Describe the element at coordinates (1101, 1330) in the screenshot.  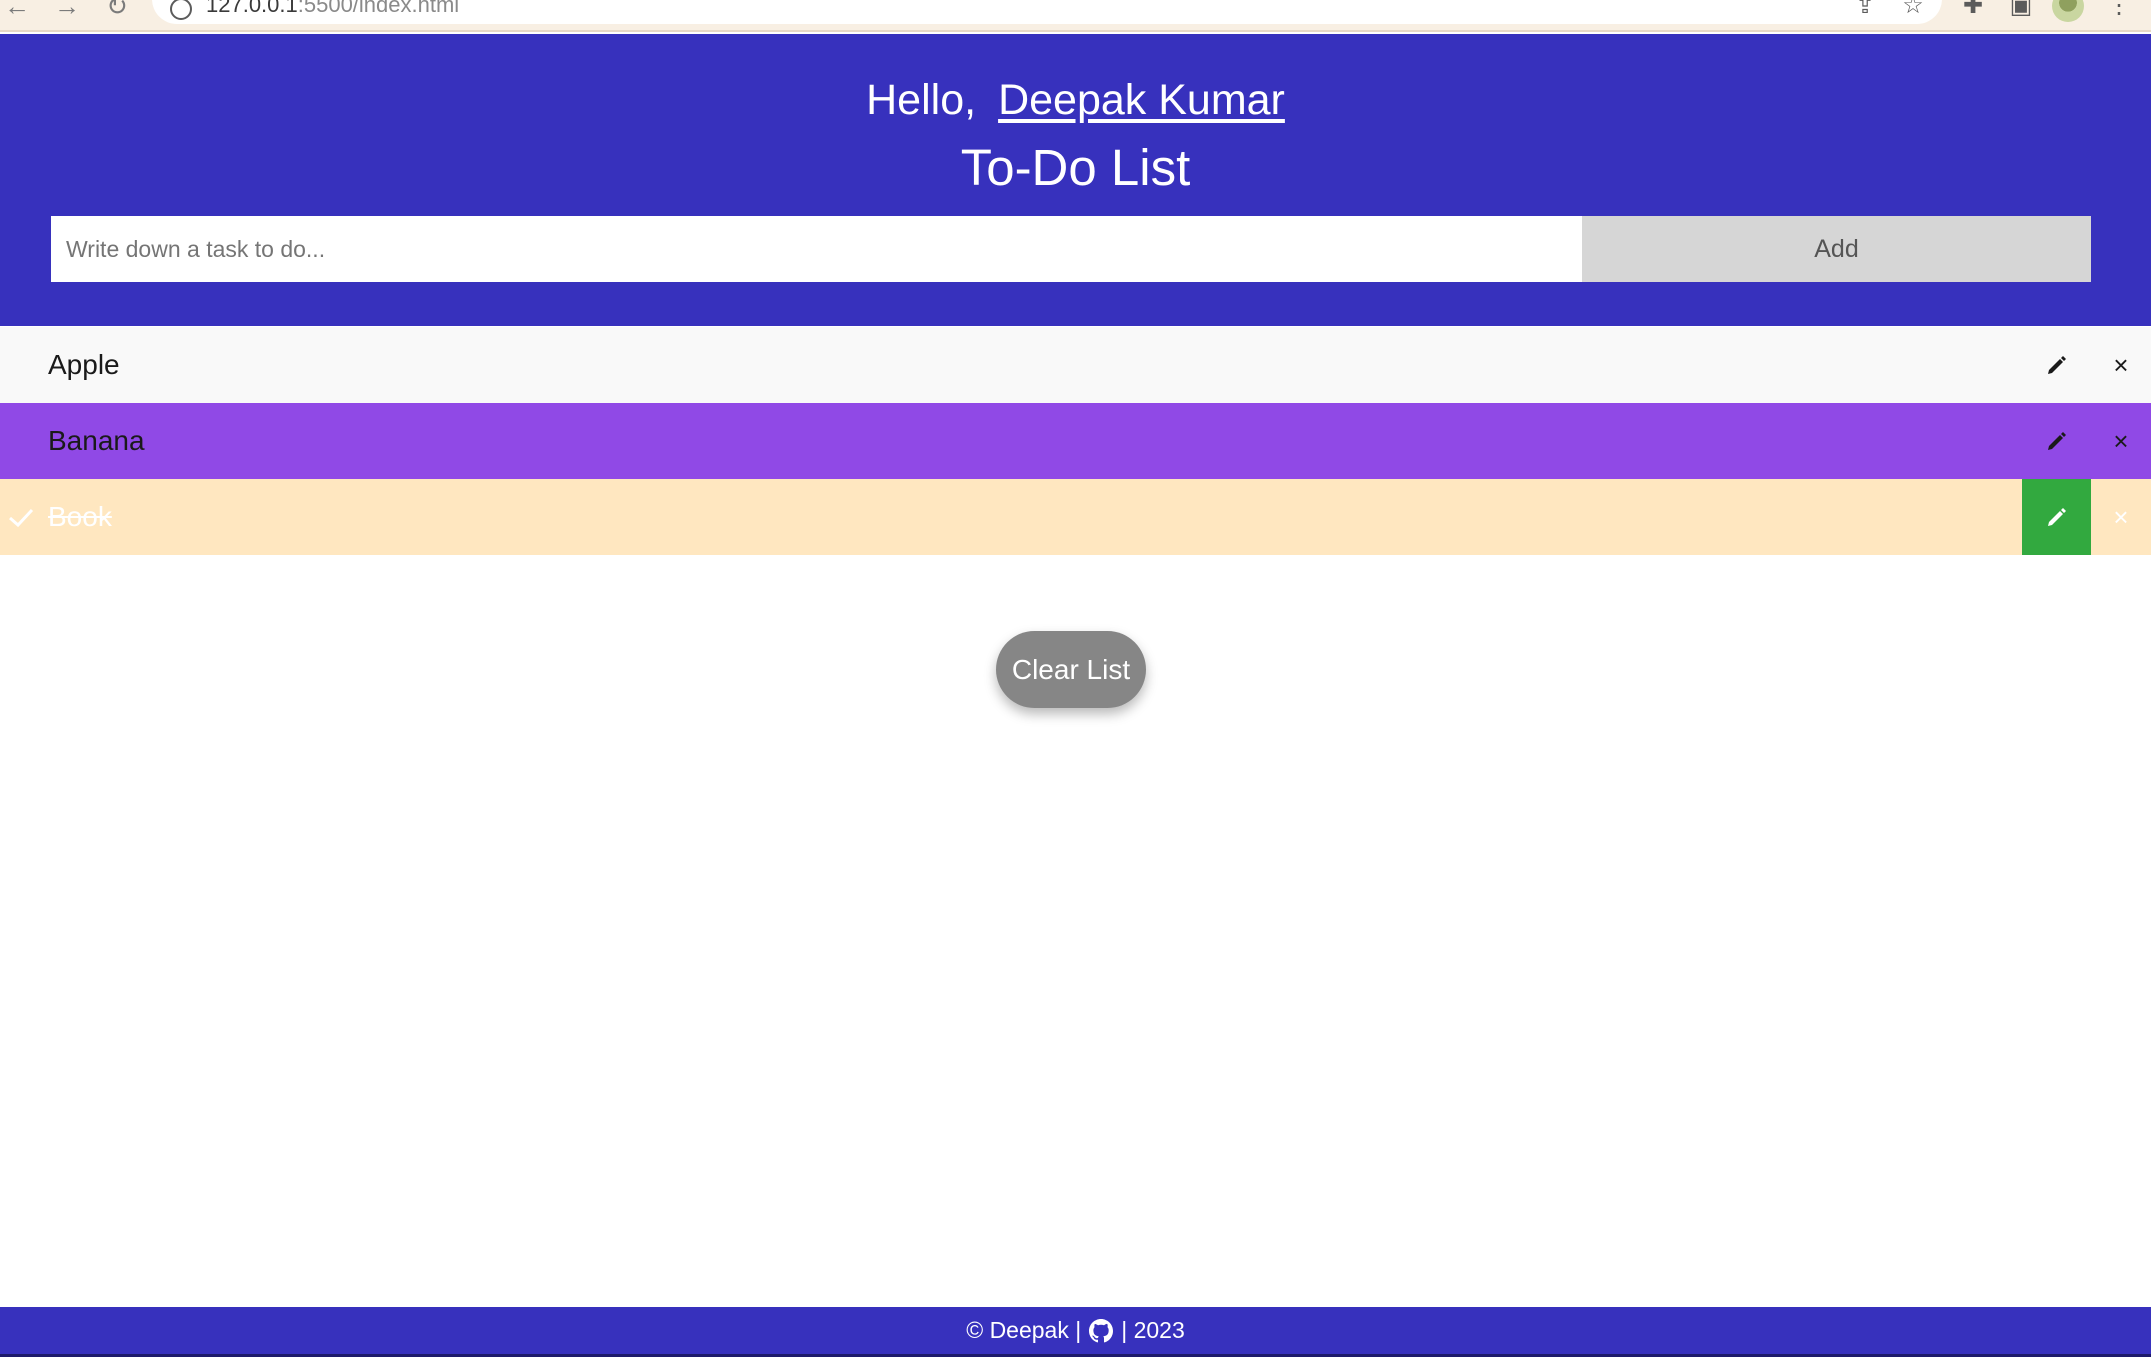
I see `github-icon` at that location.